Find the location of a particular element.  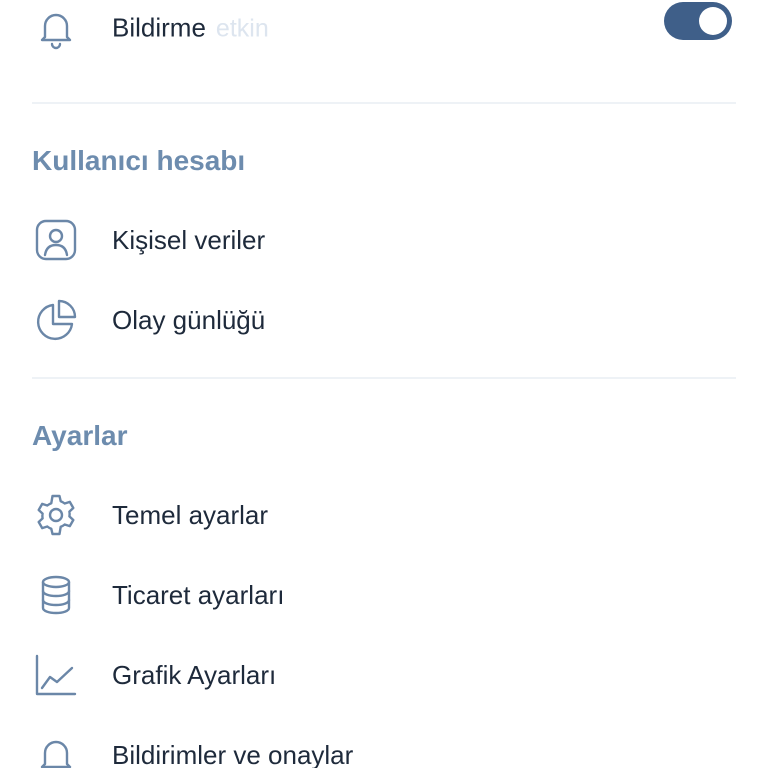

menu-item-notifications-approvals: Bildirimler ve onaylar is located at coordinates (384, 742).